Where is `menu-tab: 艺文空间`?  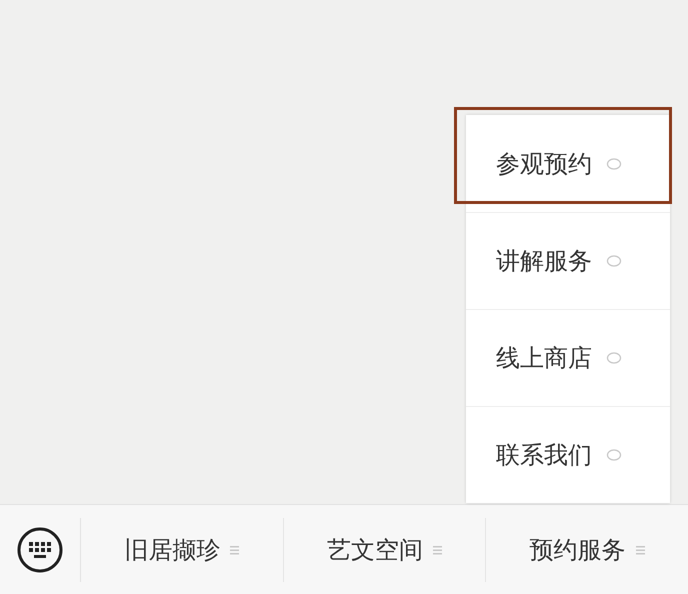 menu-tab: 艺文空间 is located at coordinates (385, 550).